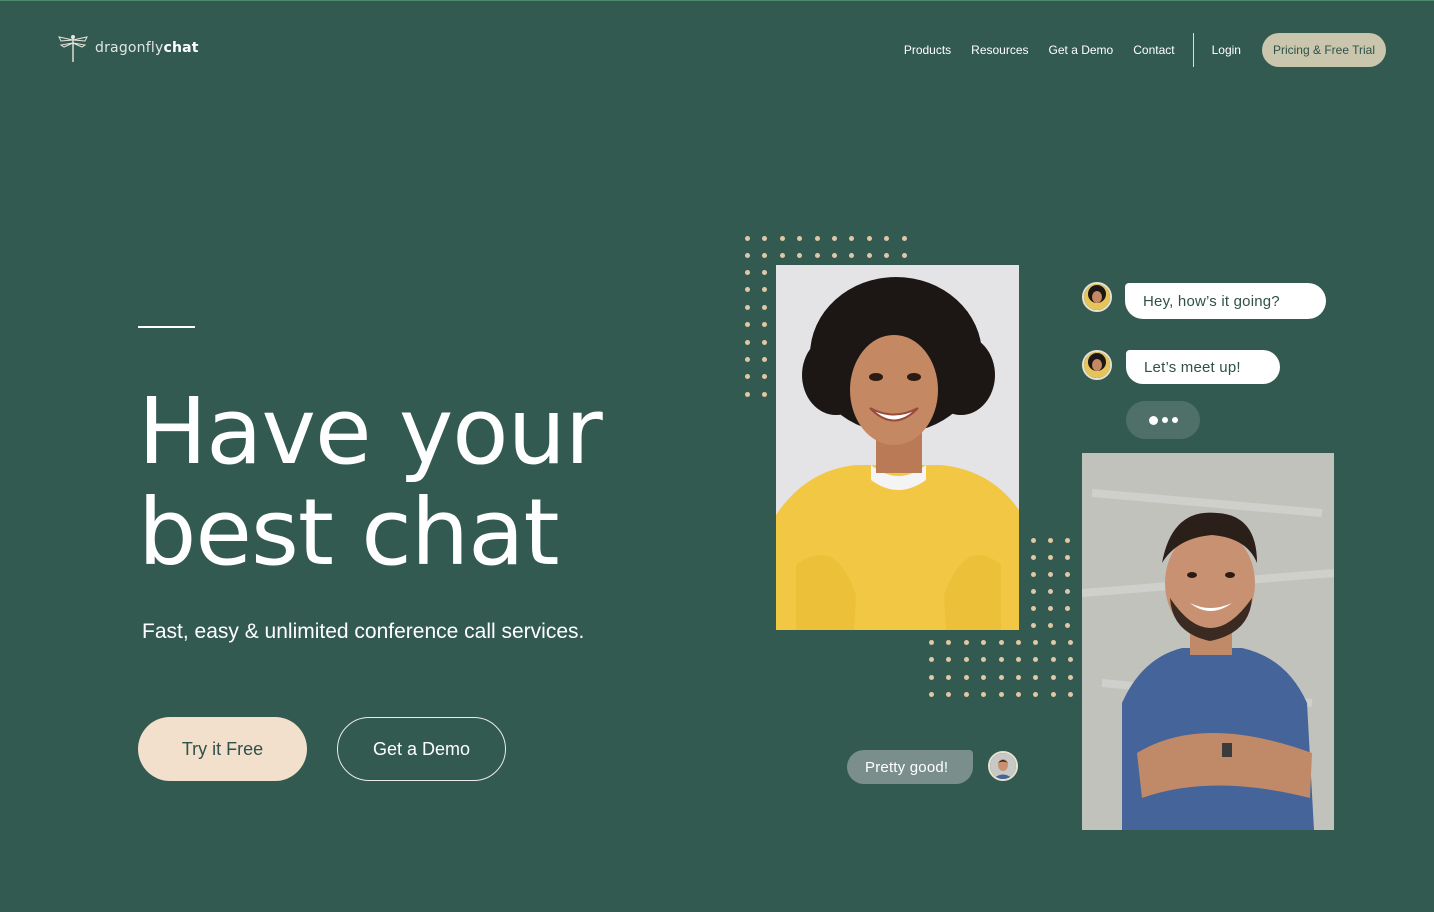 The height and width of the screenshot is (912, 1434). What do you see at coordinates (370, 431) in the screenshot?
I see `hero-title-line-1: Have your` at bounding box center [370, 431].